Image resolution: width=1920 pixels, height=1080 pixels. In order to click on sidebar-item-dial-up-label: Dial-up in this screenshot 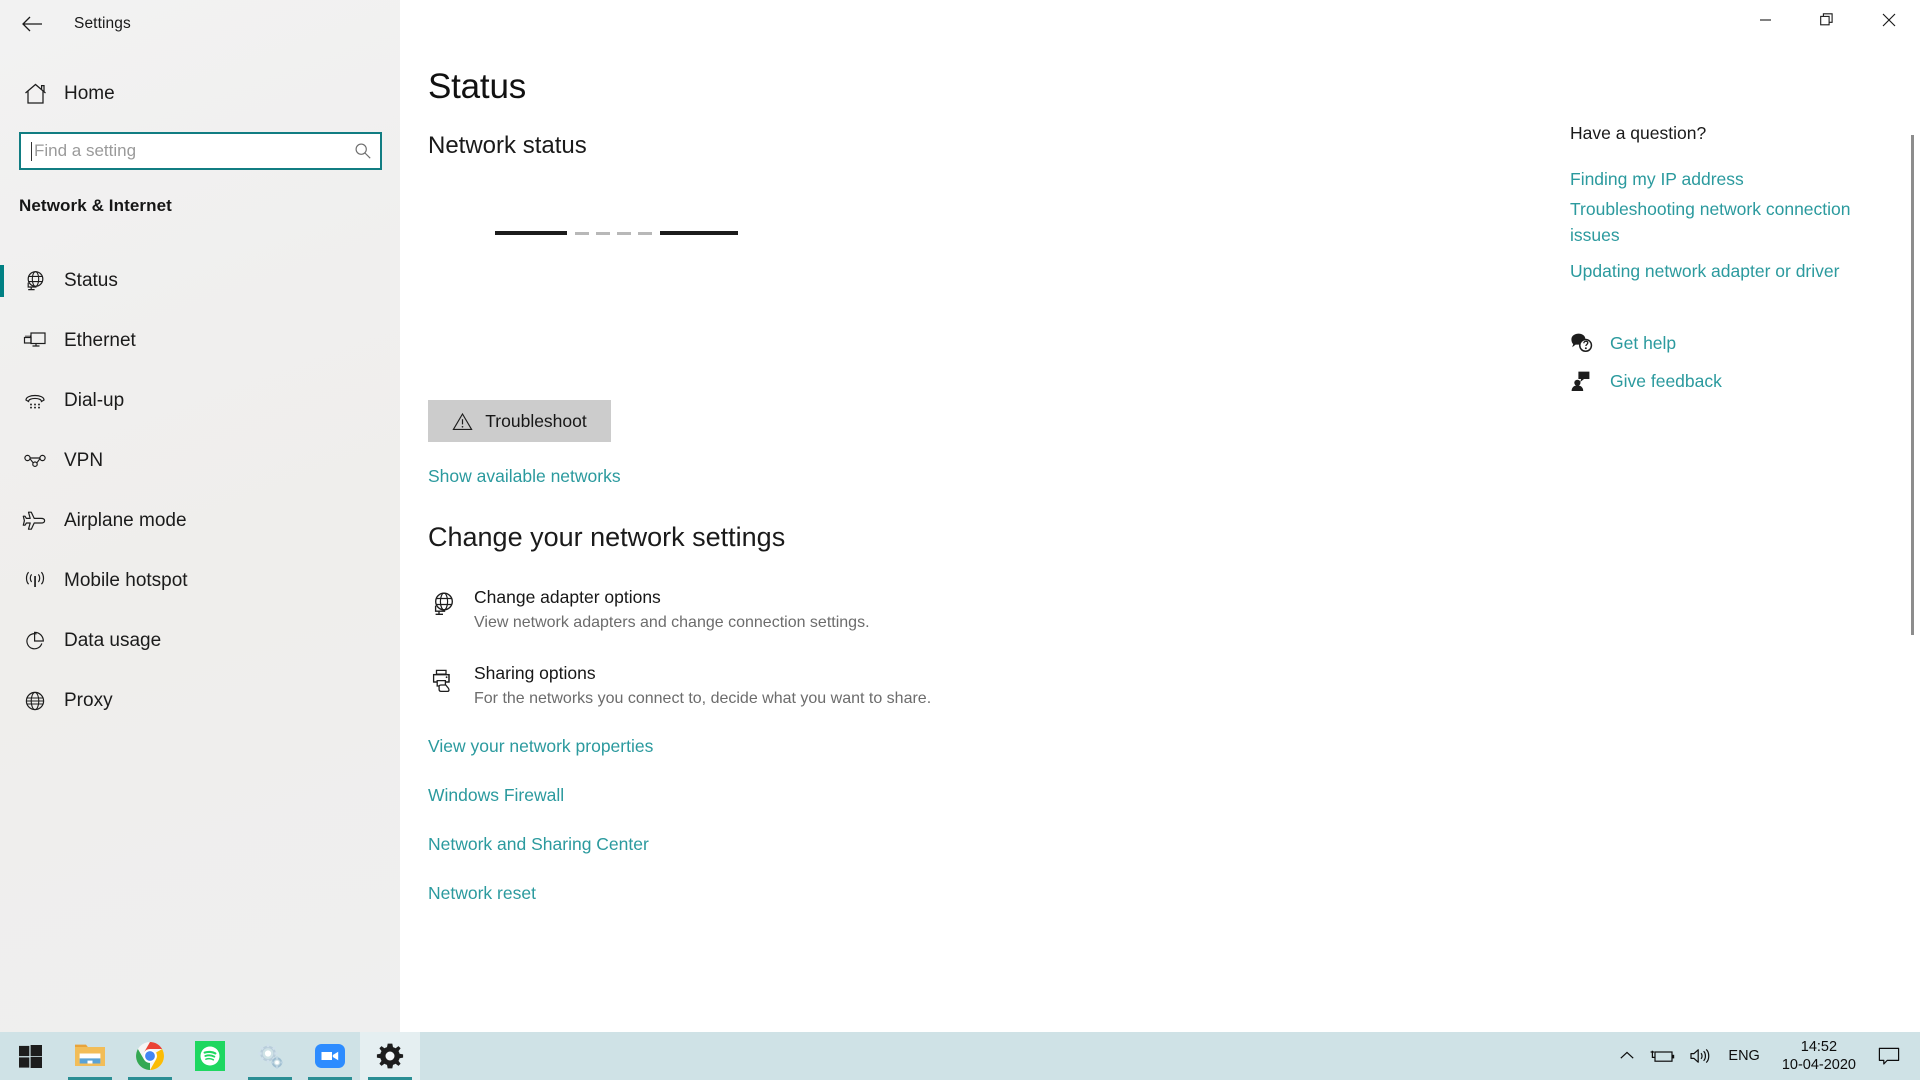, I will do `click(94, 400)`.